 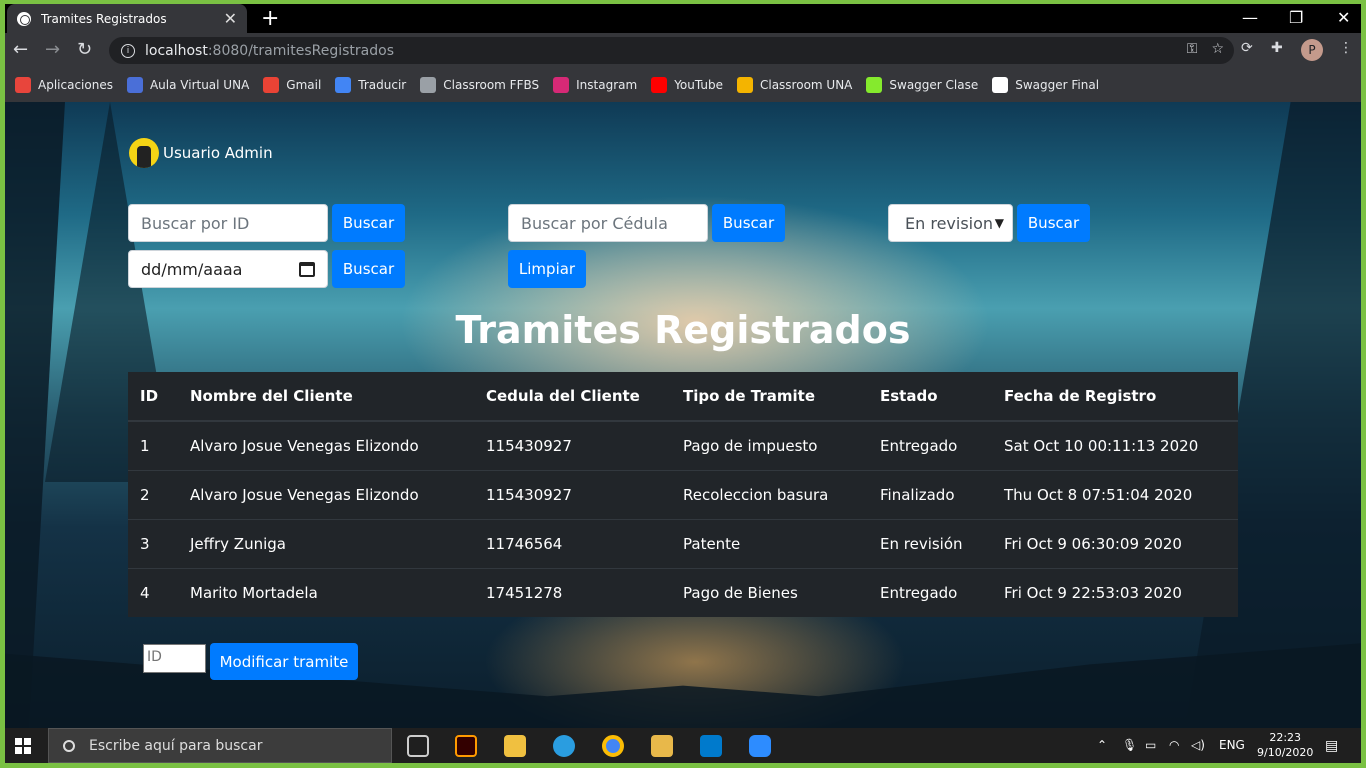 What do you see at coordinates (794, 85) in the screenshot?
I see `bookmark-item: Classroom UNA` at bounding box center [794, 85].